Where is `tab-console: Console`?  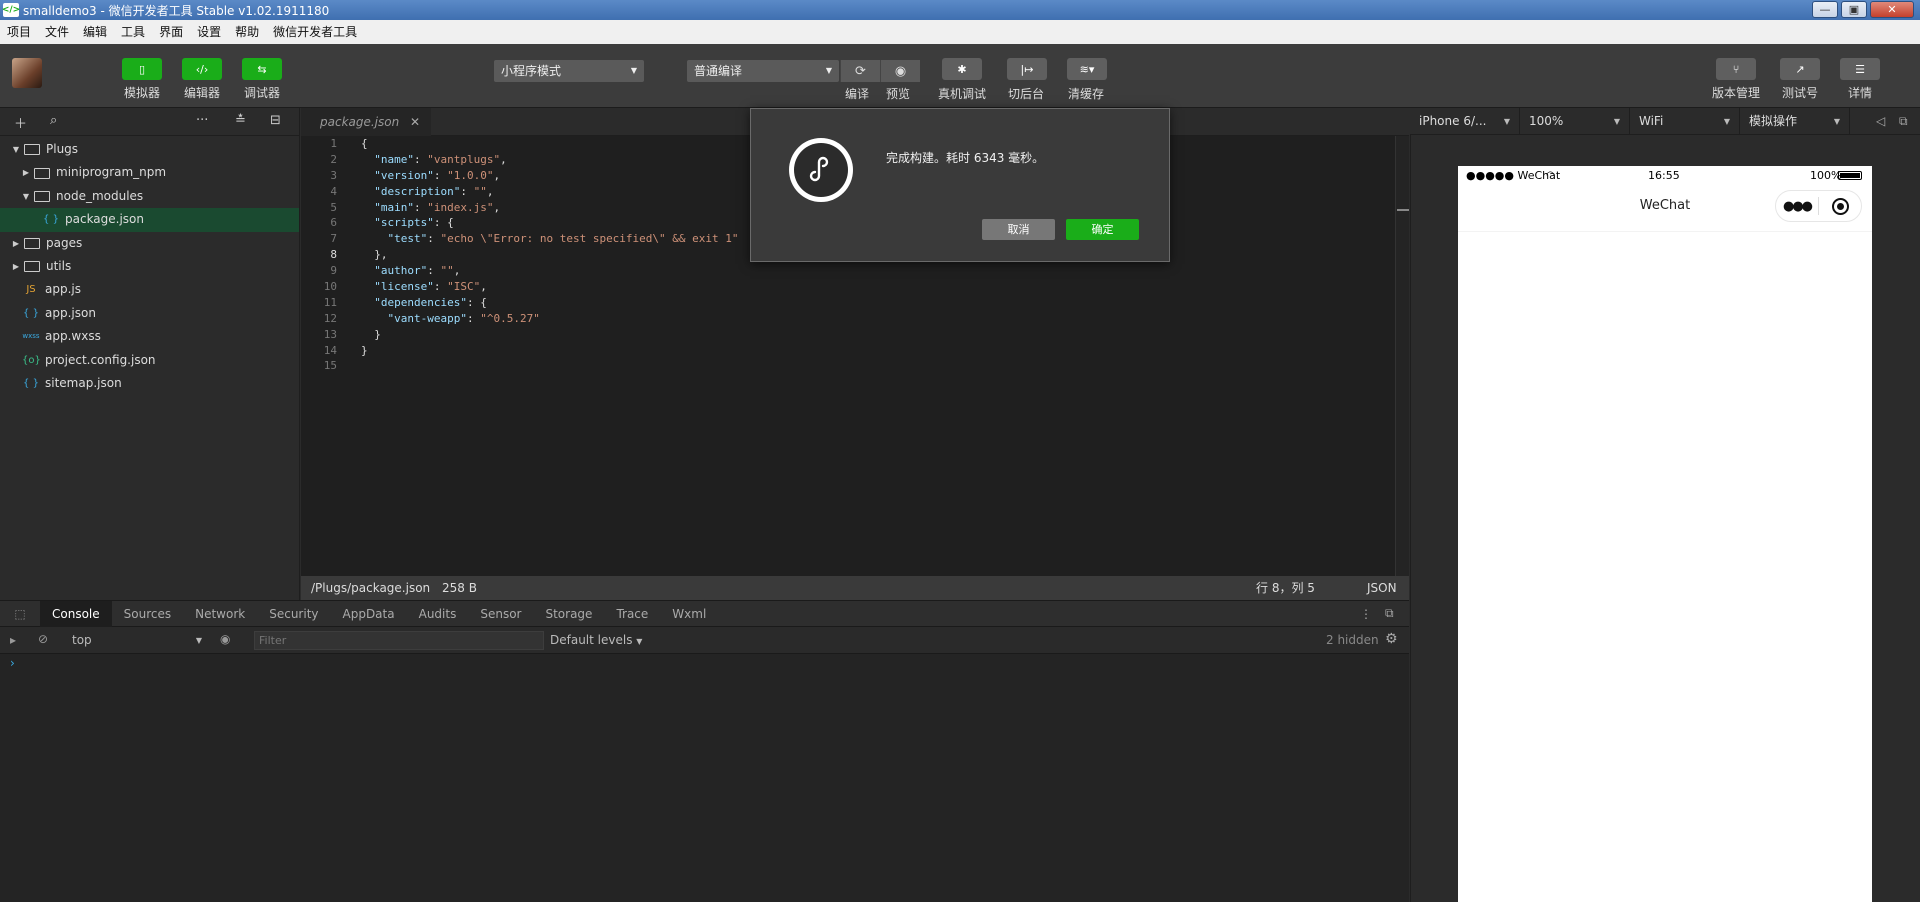
tab-console: Console is located at coordinates (76, 613).